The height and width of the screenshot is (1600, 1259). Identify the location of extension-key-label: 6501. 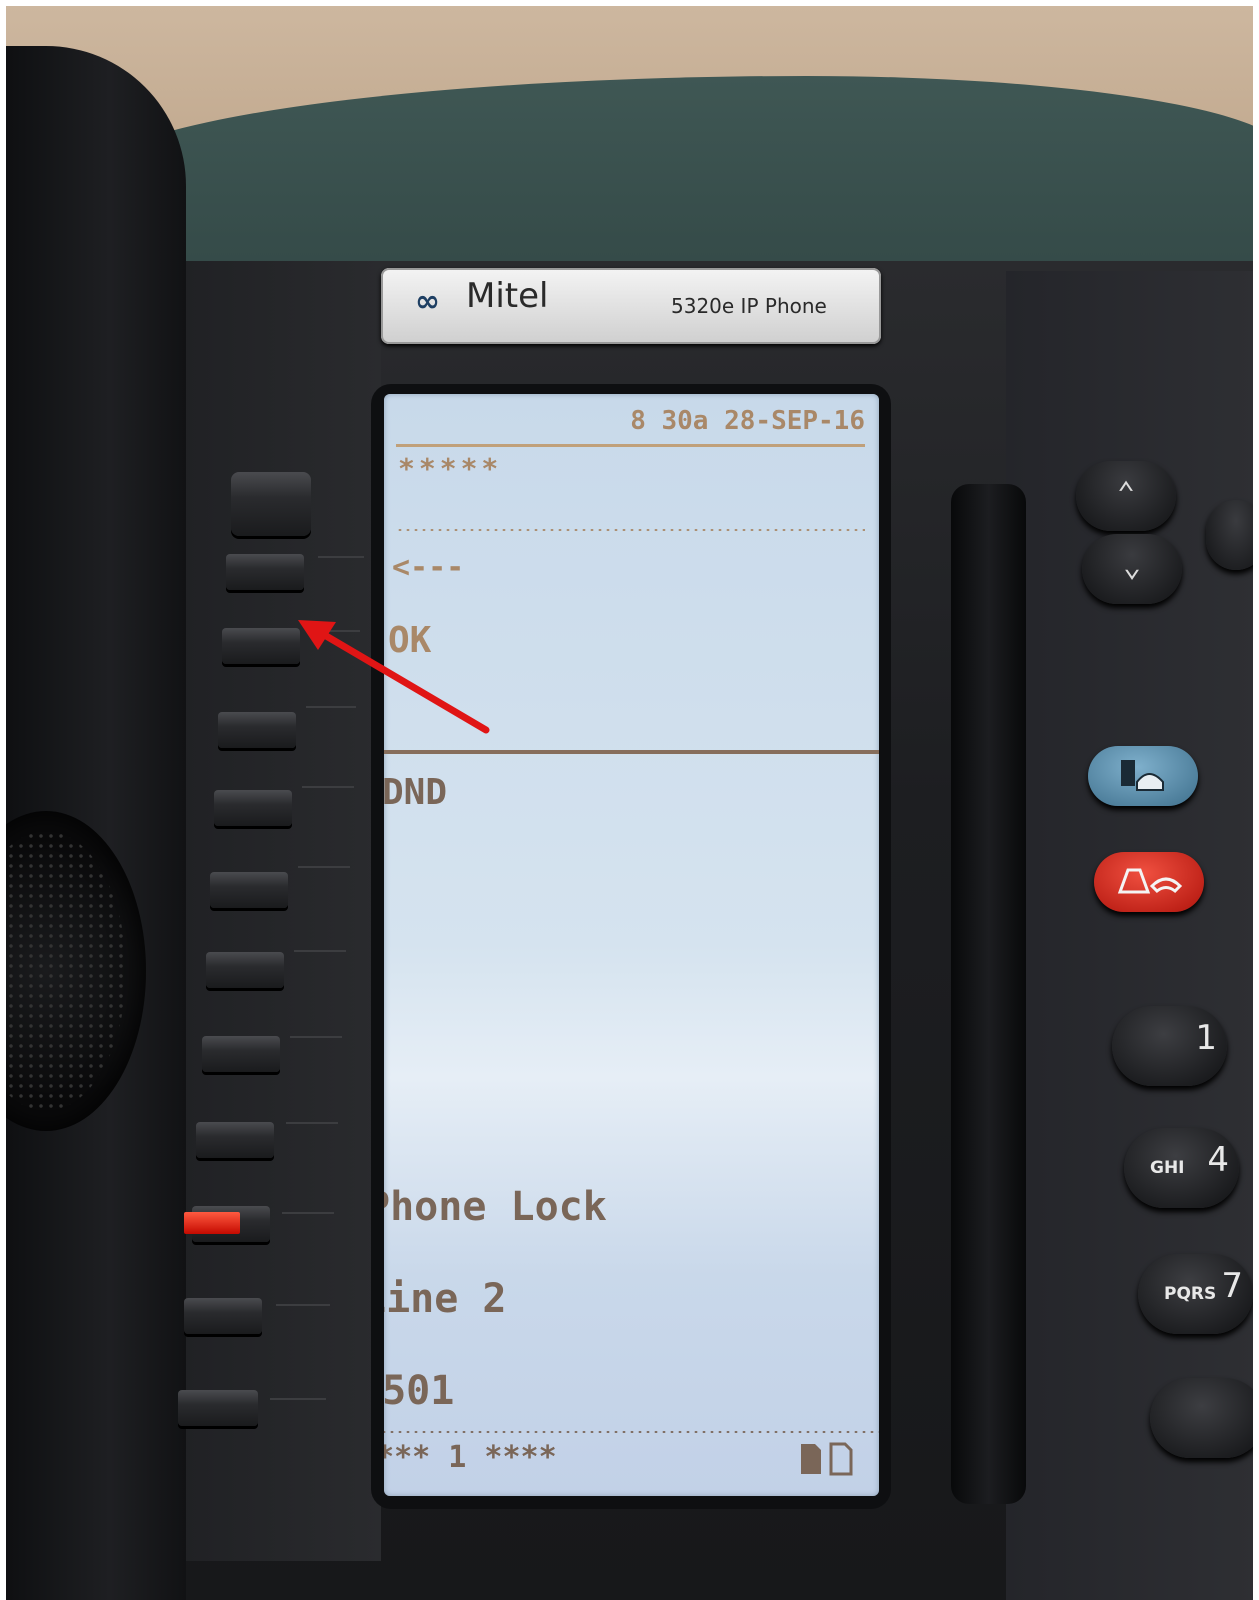
(419, 1391).